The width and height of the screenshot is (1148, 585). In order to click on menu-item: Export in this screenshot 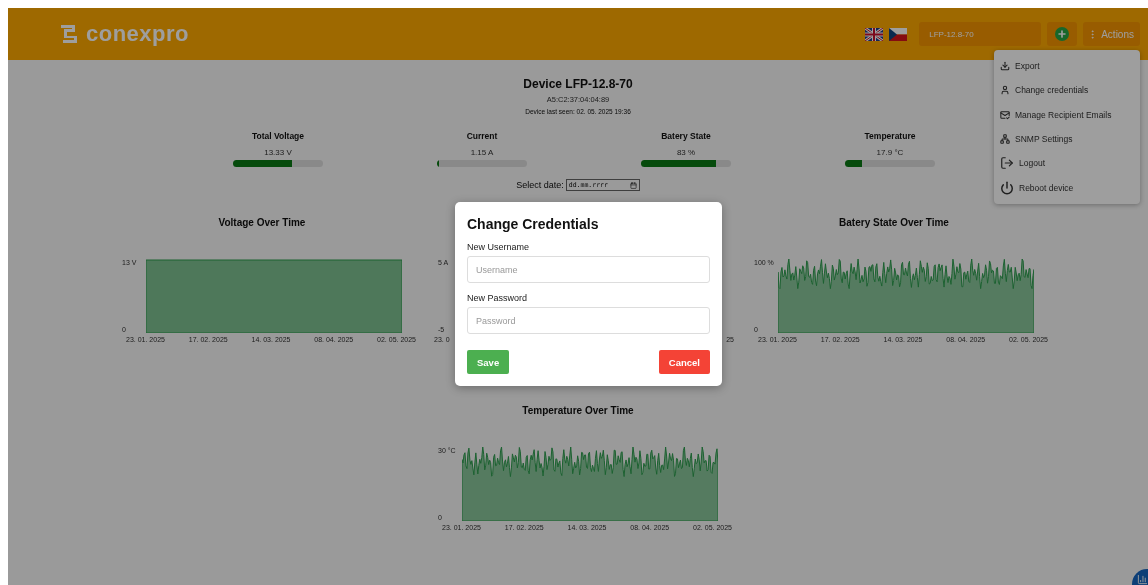, I will do `click(1067, 66)`.